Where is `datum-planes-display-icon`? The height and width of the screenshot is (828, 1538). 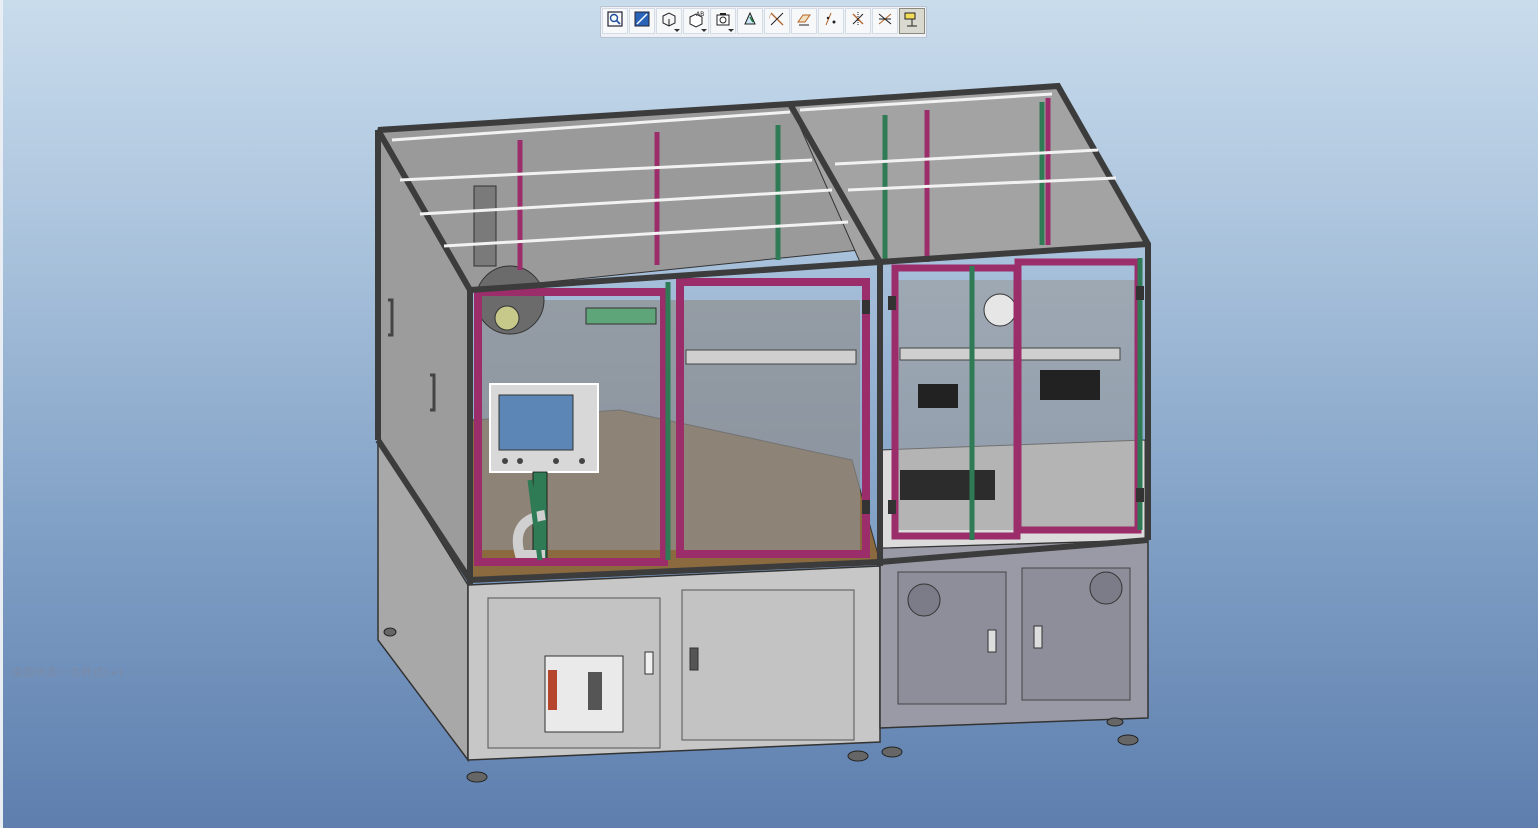 datum-planes-display-icon is located at coordinates (804, 21).